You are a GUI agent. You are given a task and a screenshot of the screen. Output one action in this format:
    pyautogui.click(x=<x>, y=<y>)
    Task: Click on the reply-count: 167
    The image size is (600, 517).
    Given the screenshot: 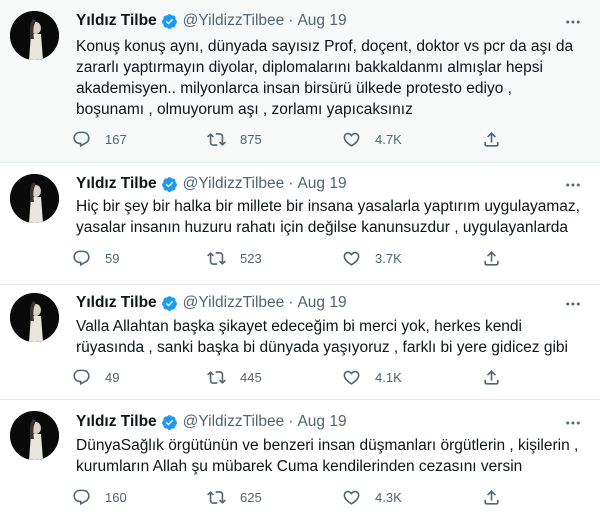 What is the action you would take?
    pyautogui.click(x=116, y=139)
    